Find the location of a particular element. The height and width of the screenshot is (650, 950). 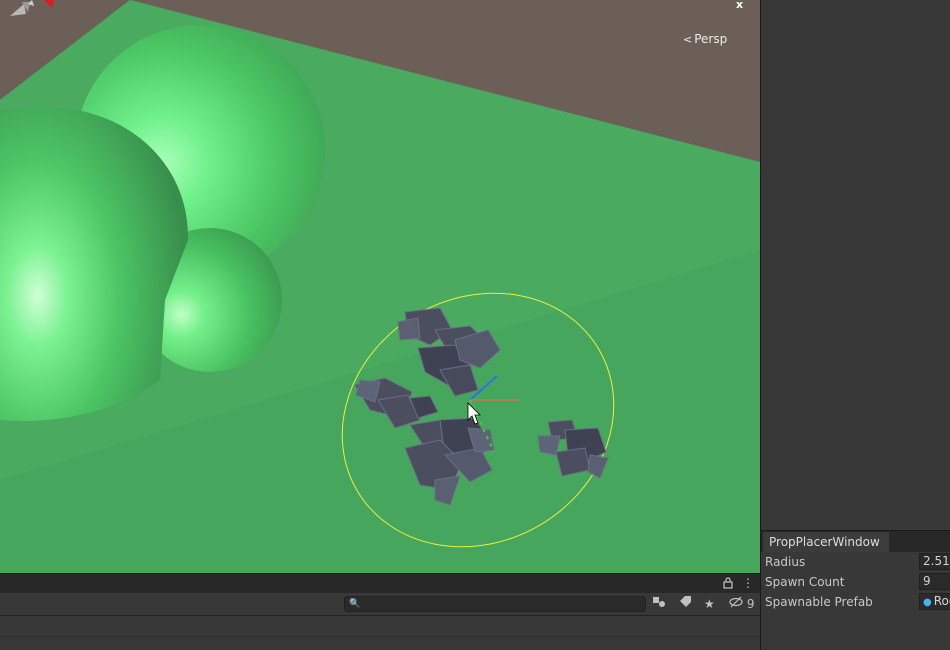

spawnable-prefab-field: ●Roc is located at coordinates (934, 601).